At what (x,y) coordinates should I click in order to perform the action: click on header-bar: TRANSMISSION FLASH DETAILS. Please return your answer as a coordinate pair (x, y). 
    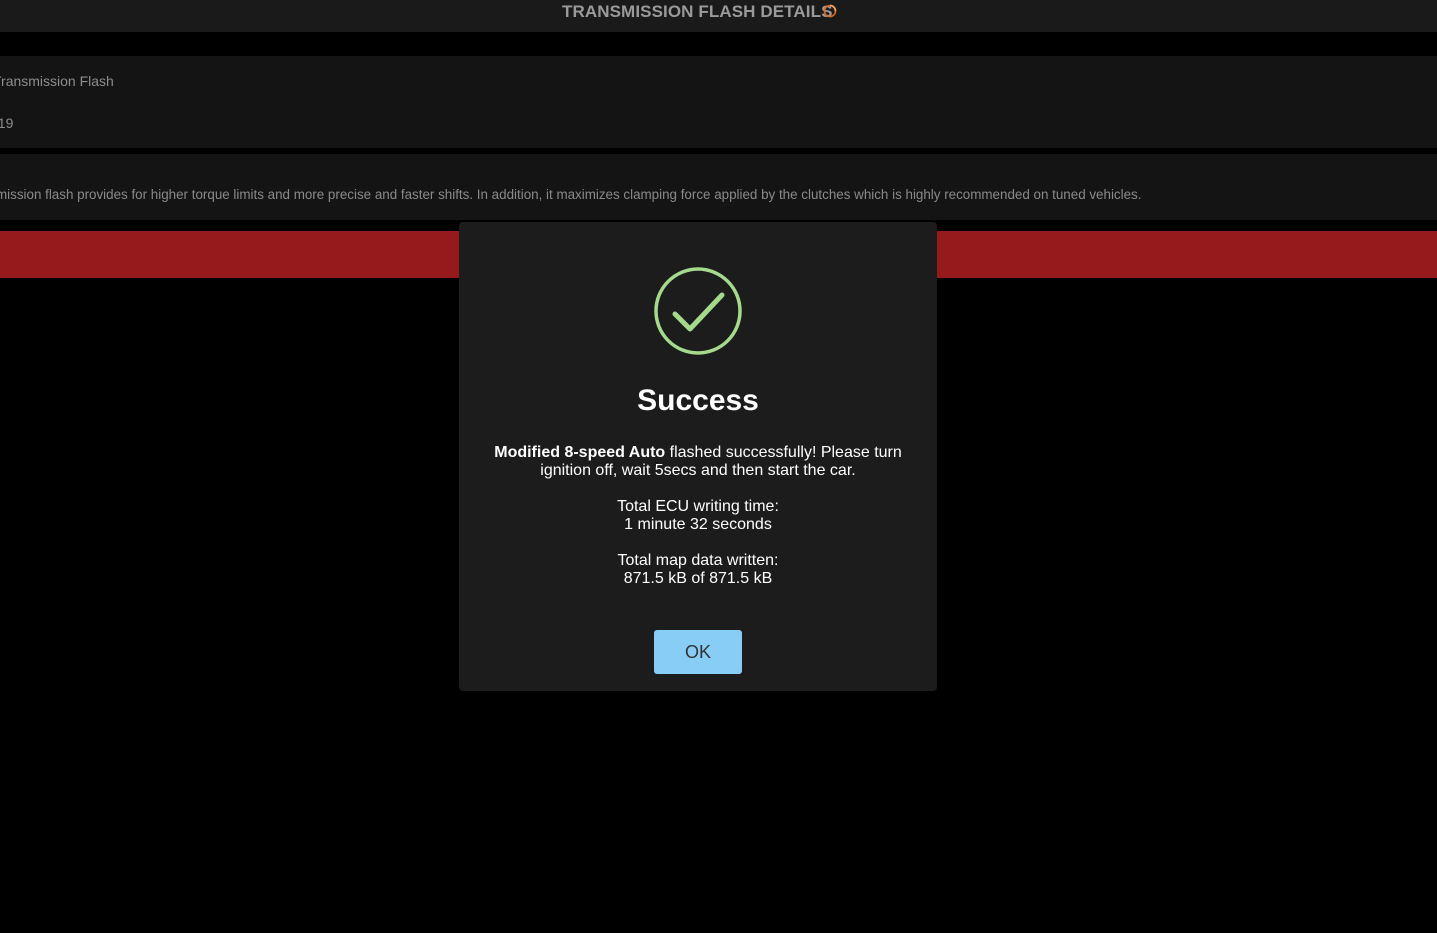
    Looking at the image, I should click on (718, 16).